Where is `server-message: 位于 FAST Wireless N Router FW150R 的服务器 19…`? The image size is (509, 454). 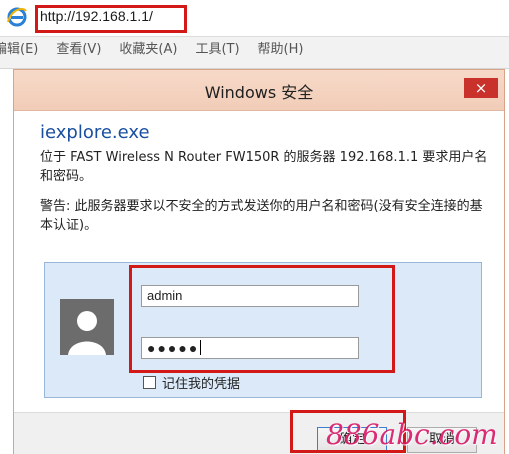 server-message: 位于 FAST Wireless N Router FW150R 的服务器 19… is located at coordinates (264, 167).